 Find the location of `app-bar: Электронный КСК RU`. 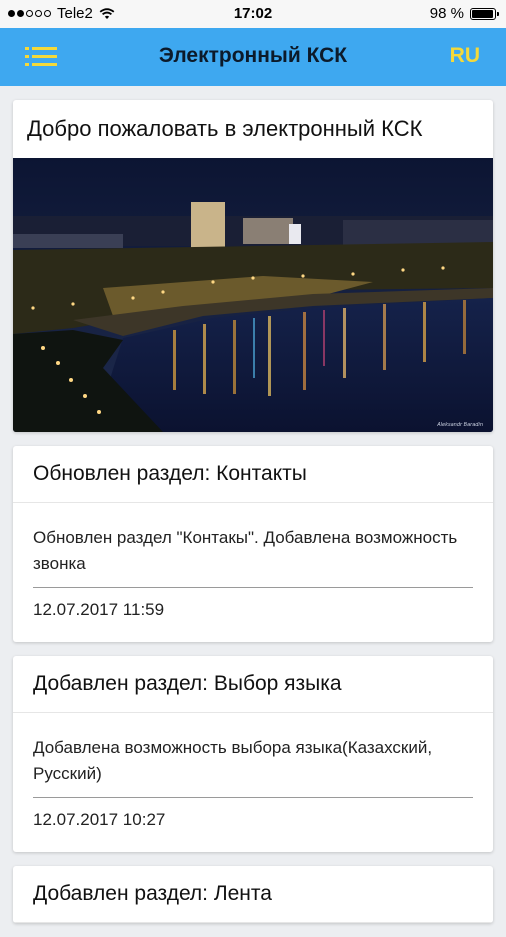

app-bar: Электронный КСК RU is located at coordinates (253, 57).